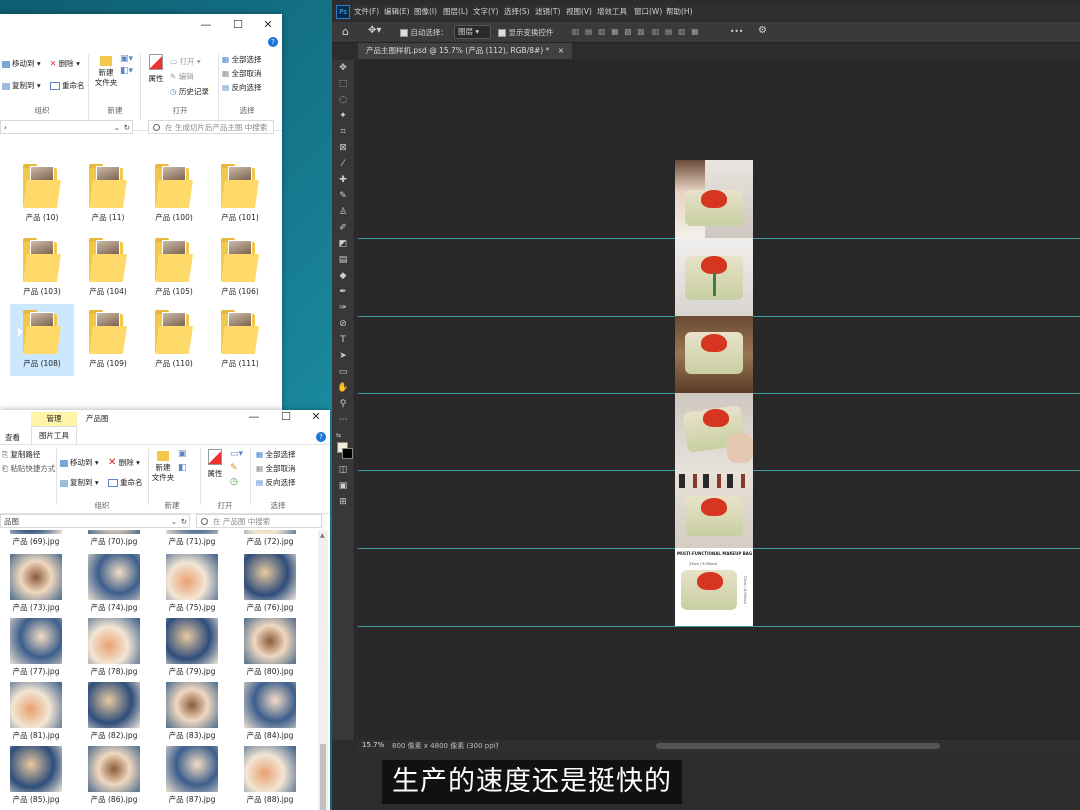  I want to click on home-icon: ⌂, so click(345, 31).